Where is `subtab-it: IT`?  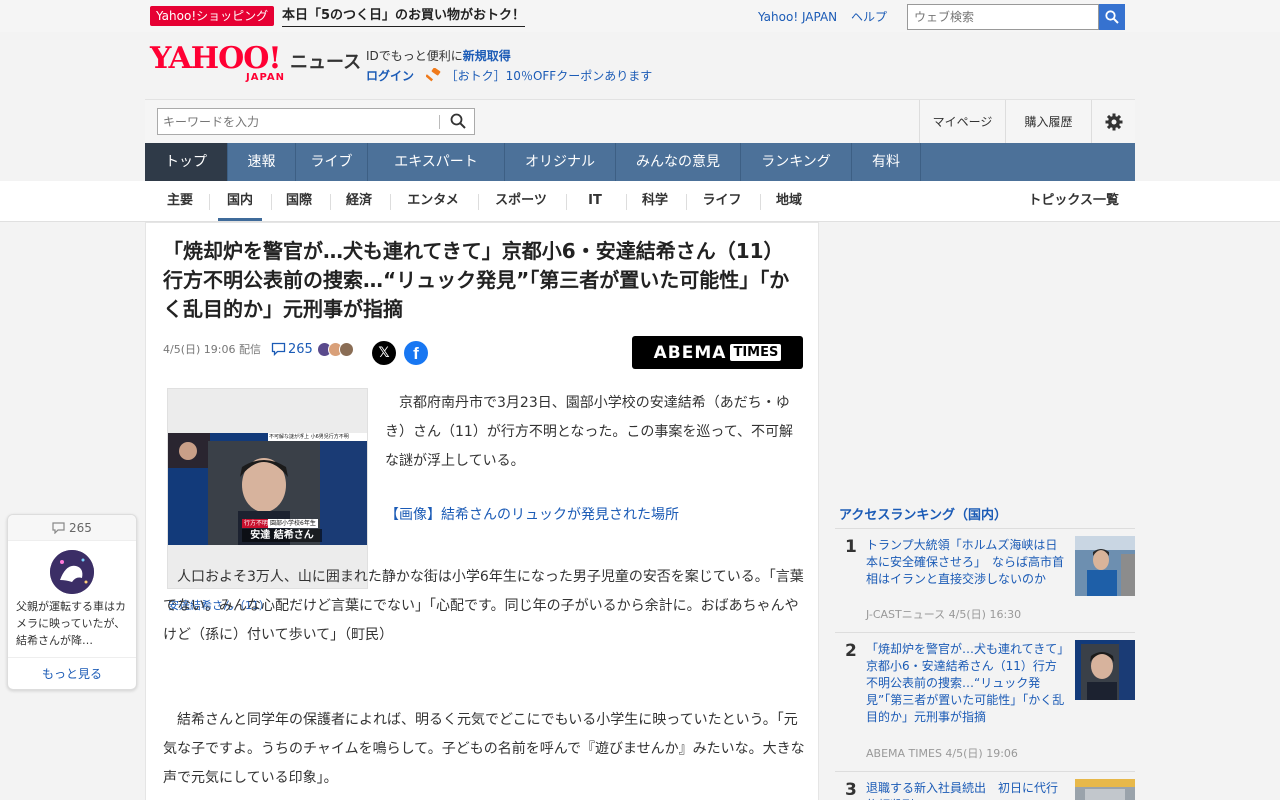 subtab-it: IT is located at coordinates (595, 201).